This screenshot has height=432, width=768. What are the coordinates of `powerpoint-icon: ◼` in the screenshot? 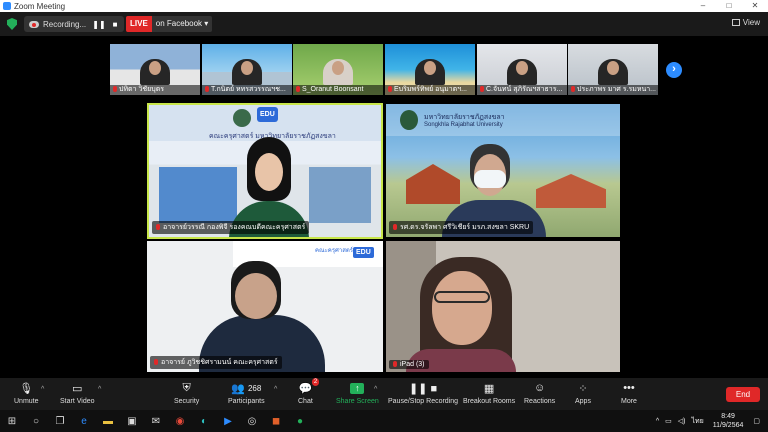 It's located at (276, 421).